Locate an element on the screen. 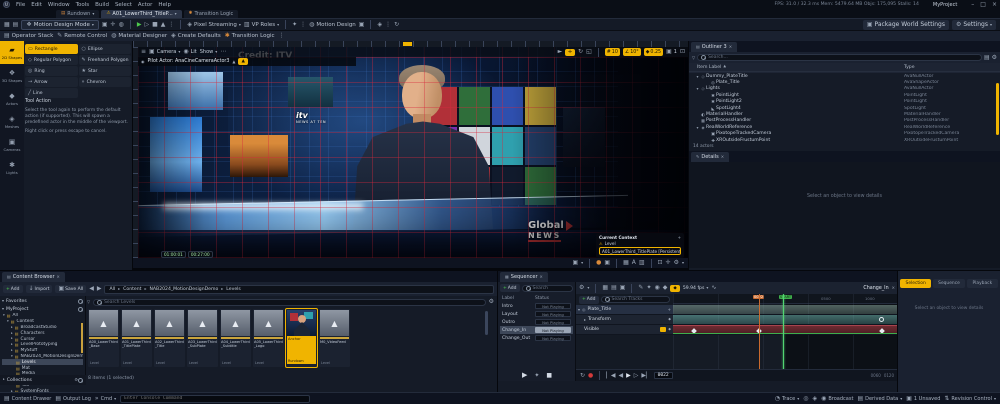 The image size is (1000, 404). category-actors: ◆ Actors is located at coordinates (12, 98).